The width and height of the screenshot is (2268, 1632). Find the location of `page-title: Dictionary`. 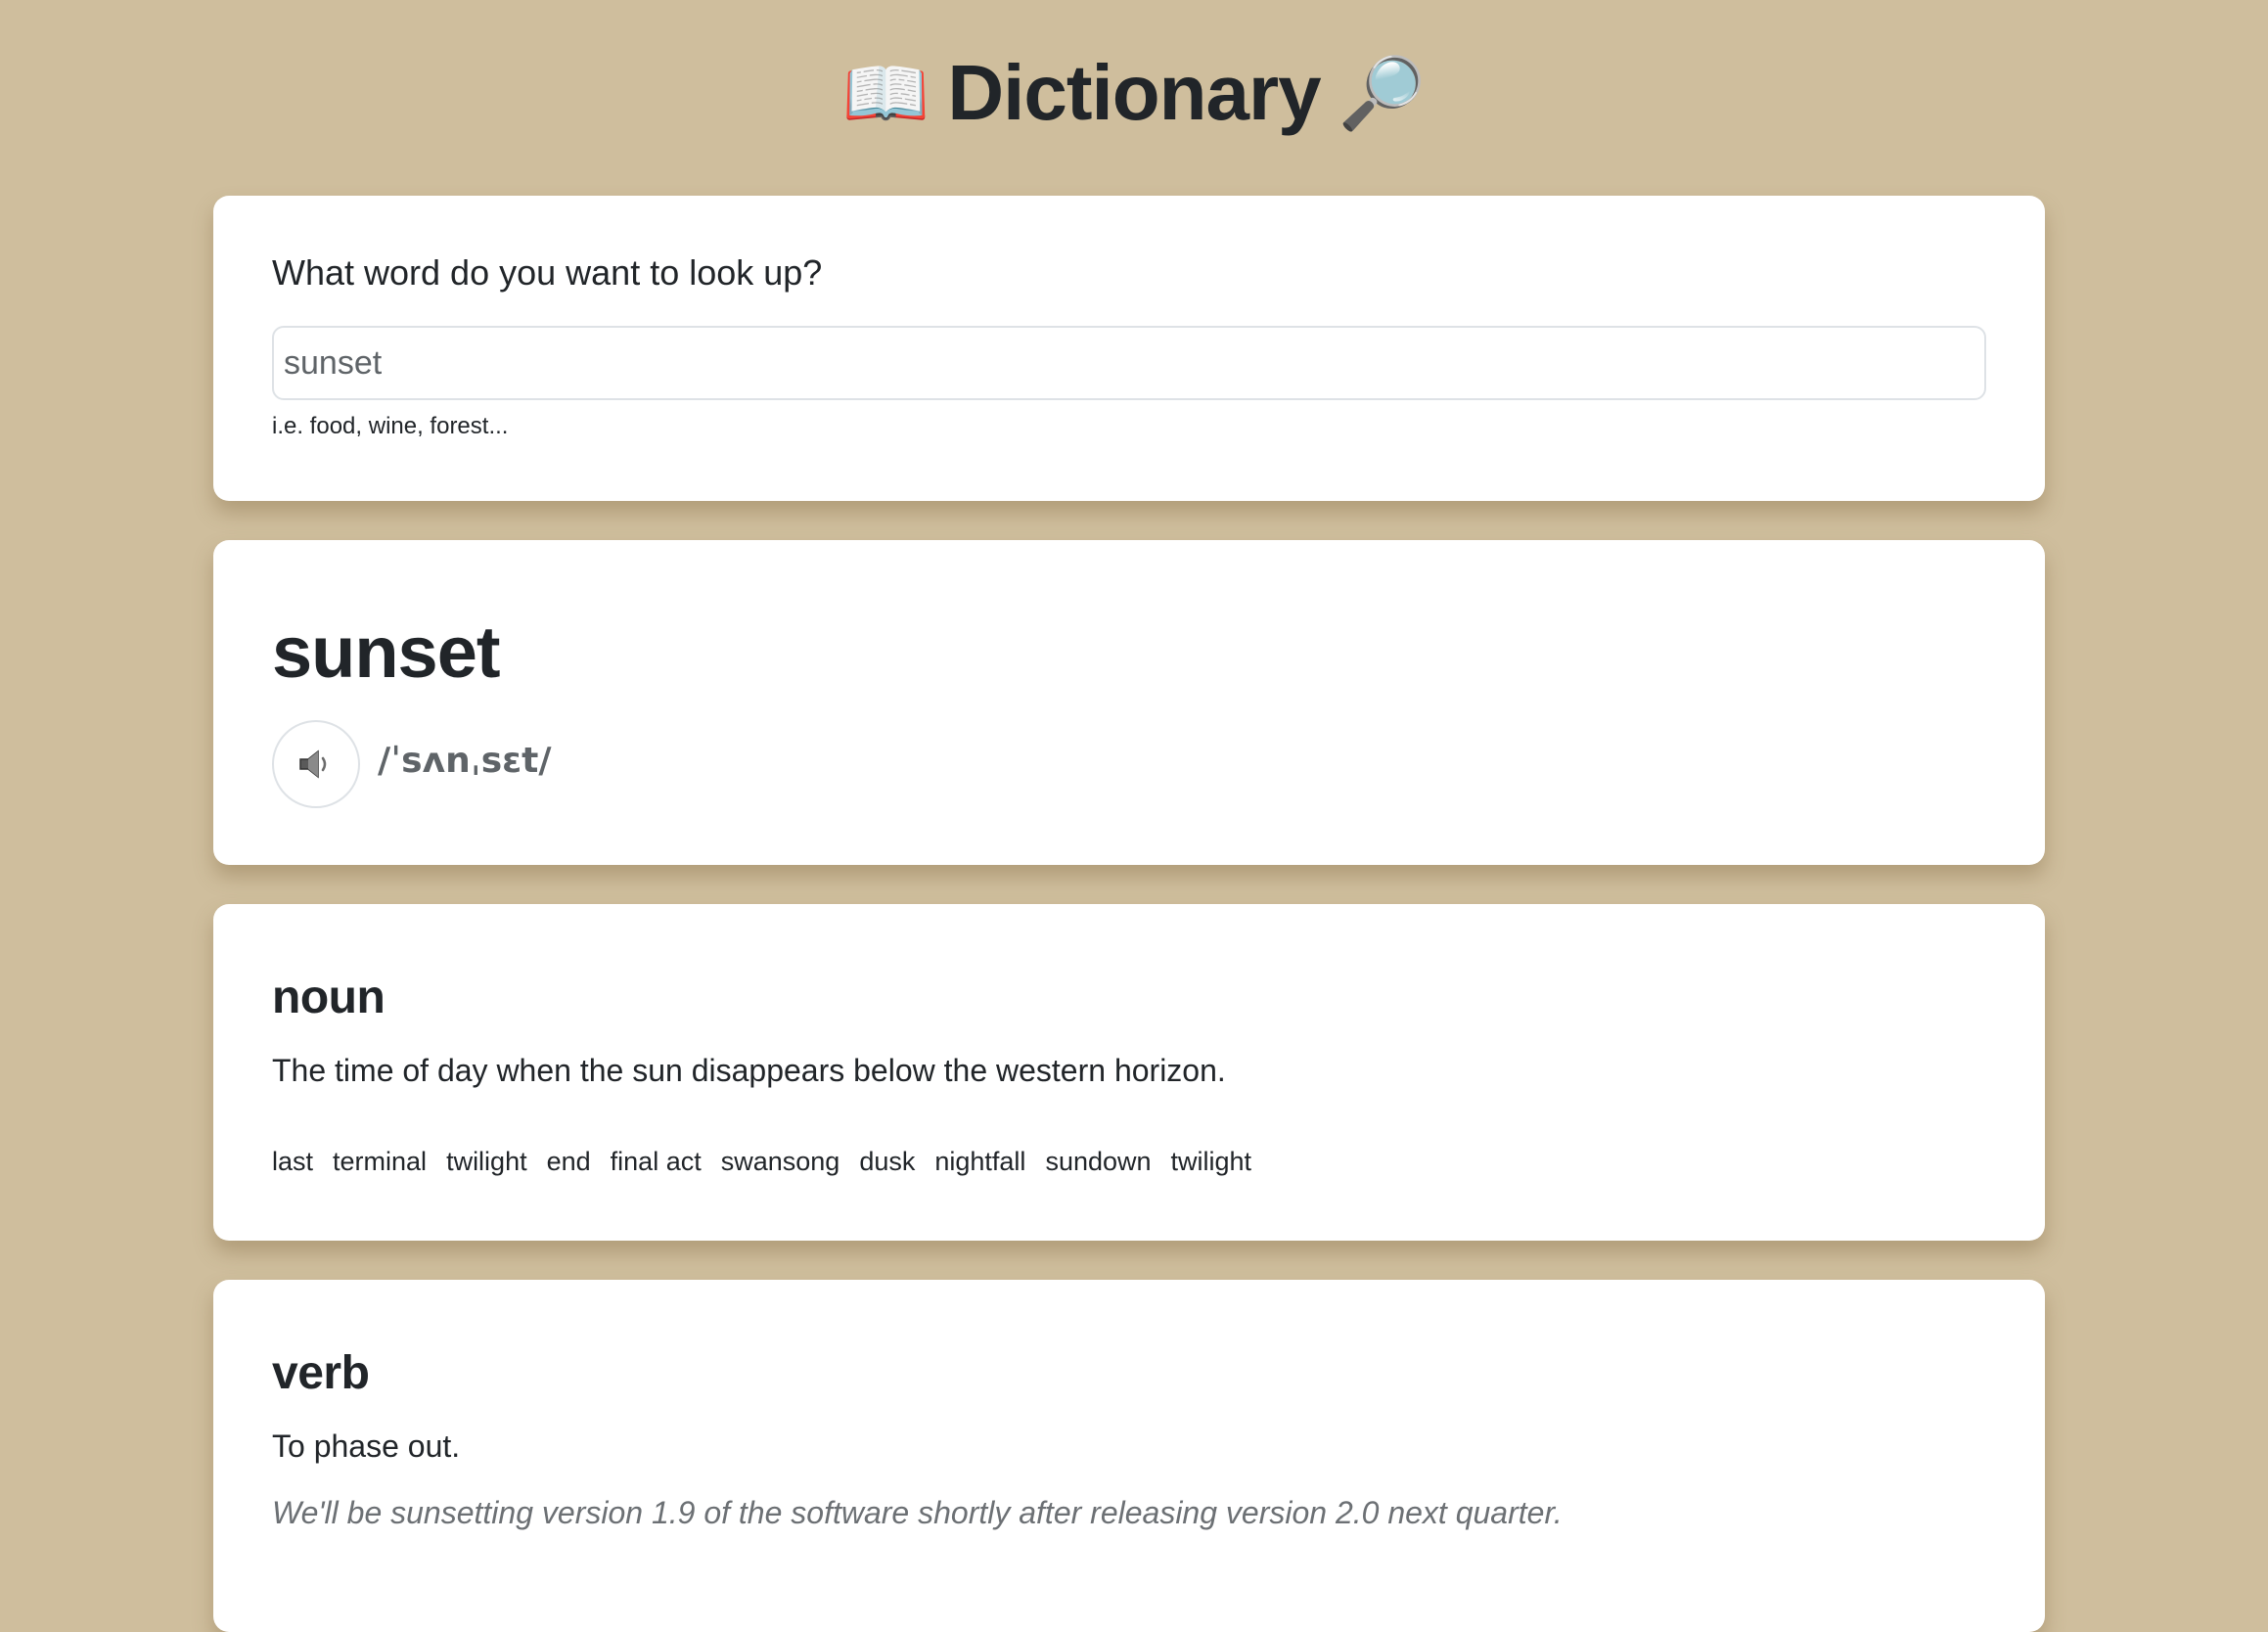

page-title: Dictionary is located at coordinates (1134, 92).